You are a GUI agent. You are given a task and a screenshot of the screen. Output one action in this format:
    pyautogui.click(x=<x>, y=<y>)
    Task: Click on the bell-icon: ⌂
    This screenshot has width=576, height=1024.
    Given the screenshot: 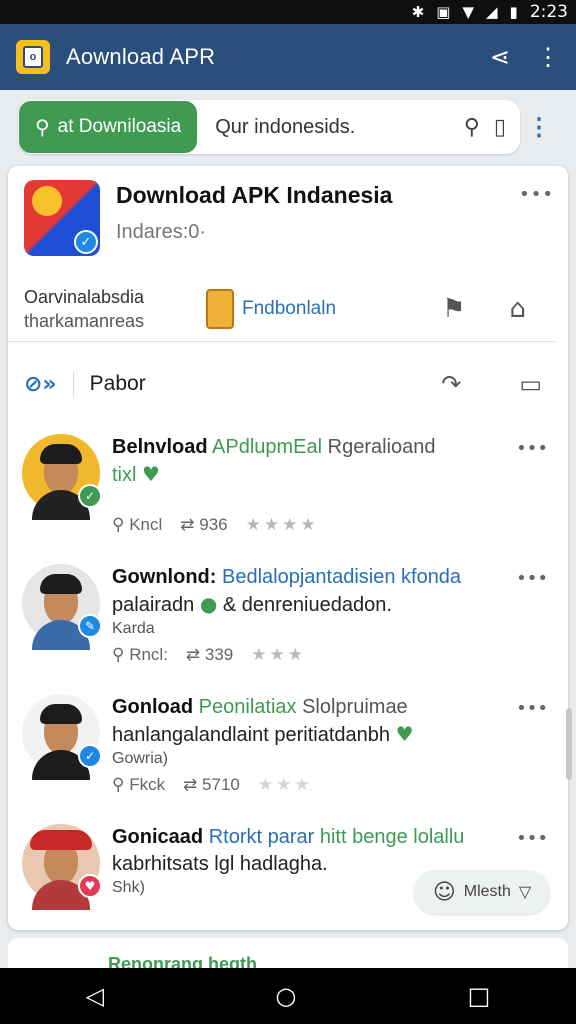 What is the action you would take?
    pyautogui.click(x=517, y=309)
    